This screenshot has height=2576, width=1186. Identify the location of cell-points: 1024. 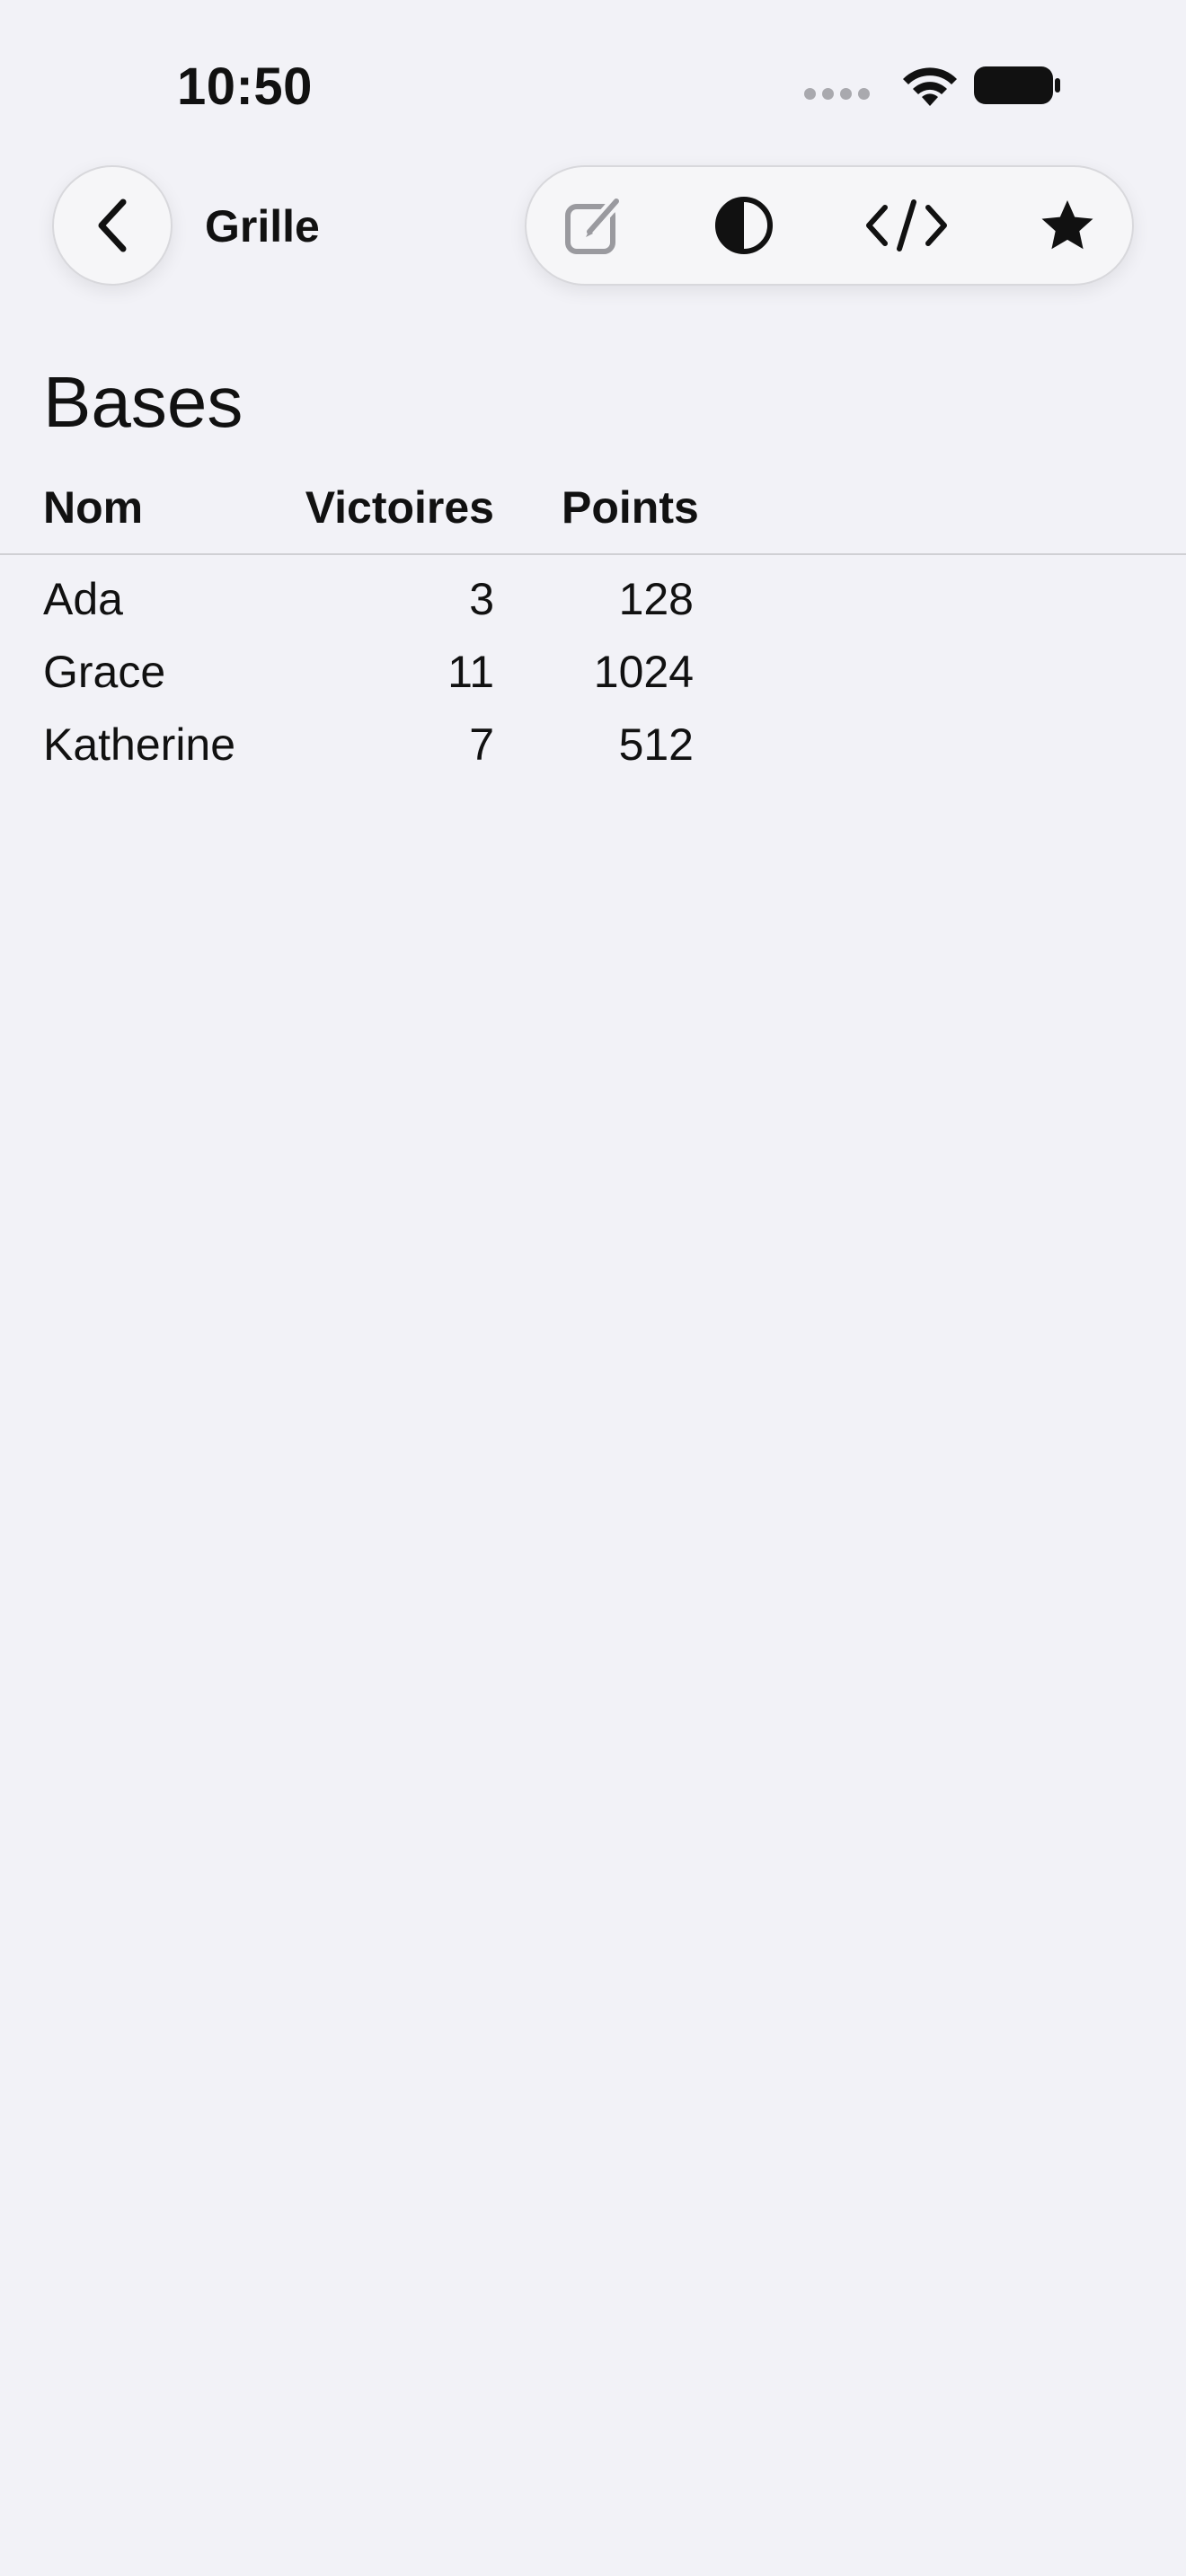
(643, 672).